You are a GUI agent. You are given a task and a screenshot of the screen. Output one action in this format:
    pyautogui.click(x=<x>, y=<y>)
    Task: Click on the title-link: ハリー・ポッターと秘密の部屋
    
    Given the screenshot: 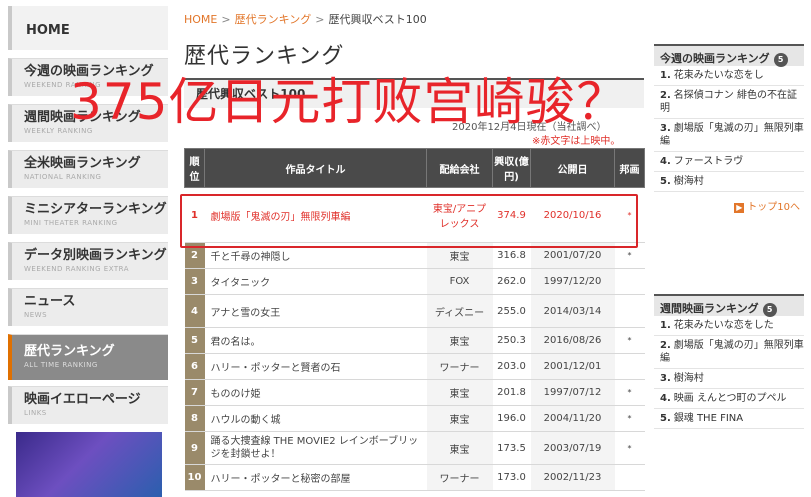 What is the action you would take?
    pyautogui.click(x=315, y=477)
    